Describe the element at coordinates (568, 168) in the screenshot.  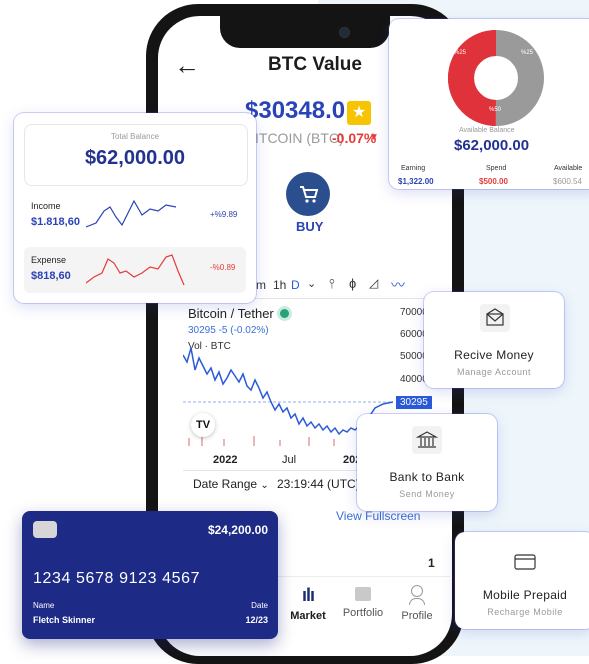
I see `available-label: Available` at that location.